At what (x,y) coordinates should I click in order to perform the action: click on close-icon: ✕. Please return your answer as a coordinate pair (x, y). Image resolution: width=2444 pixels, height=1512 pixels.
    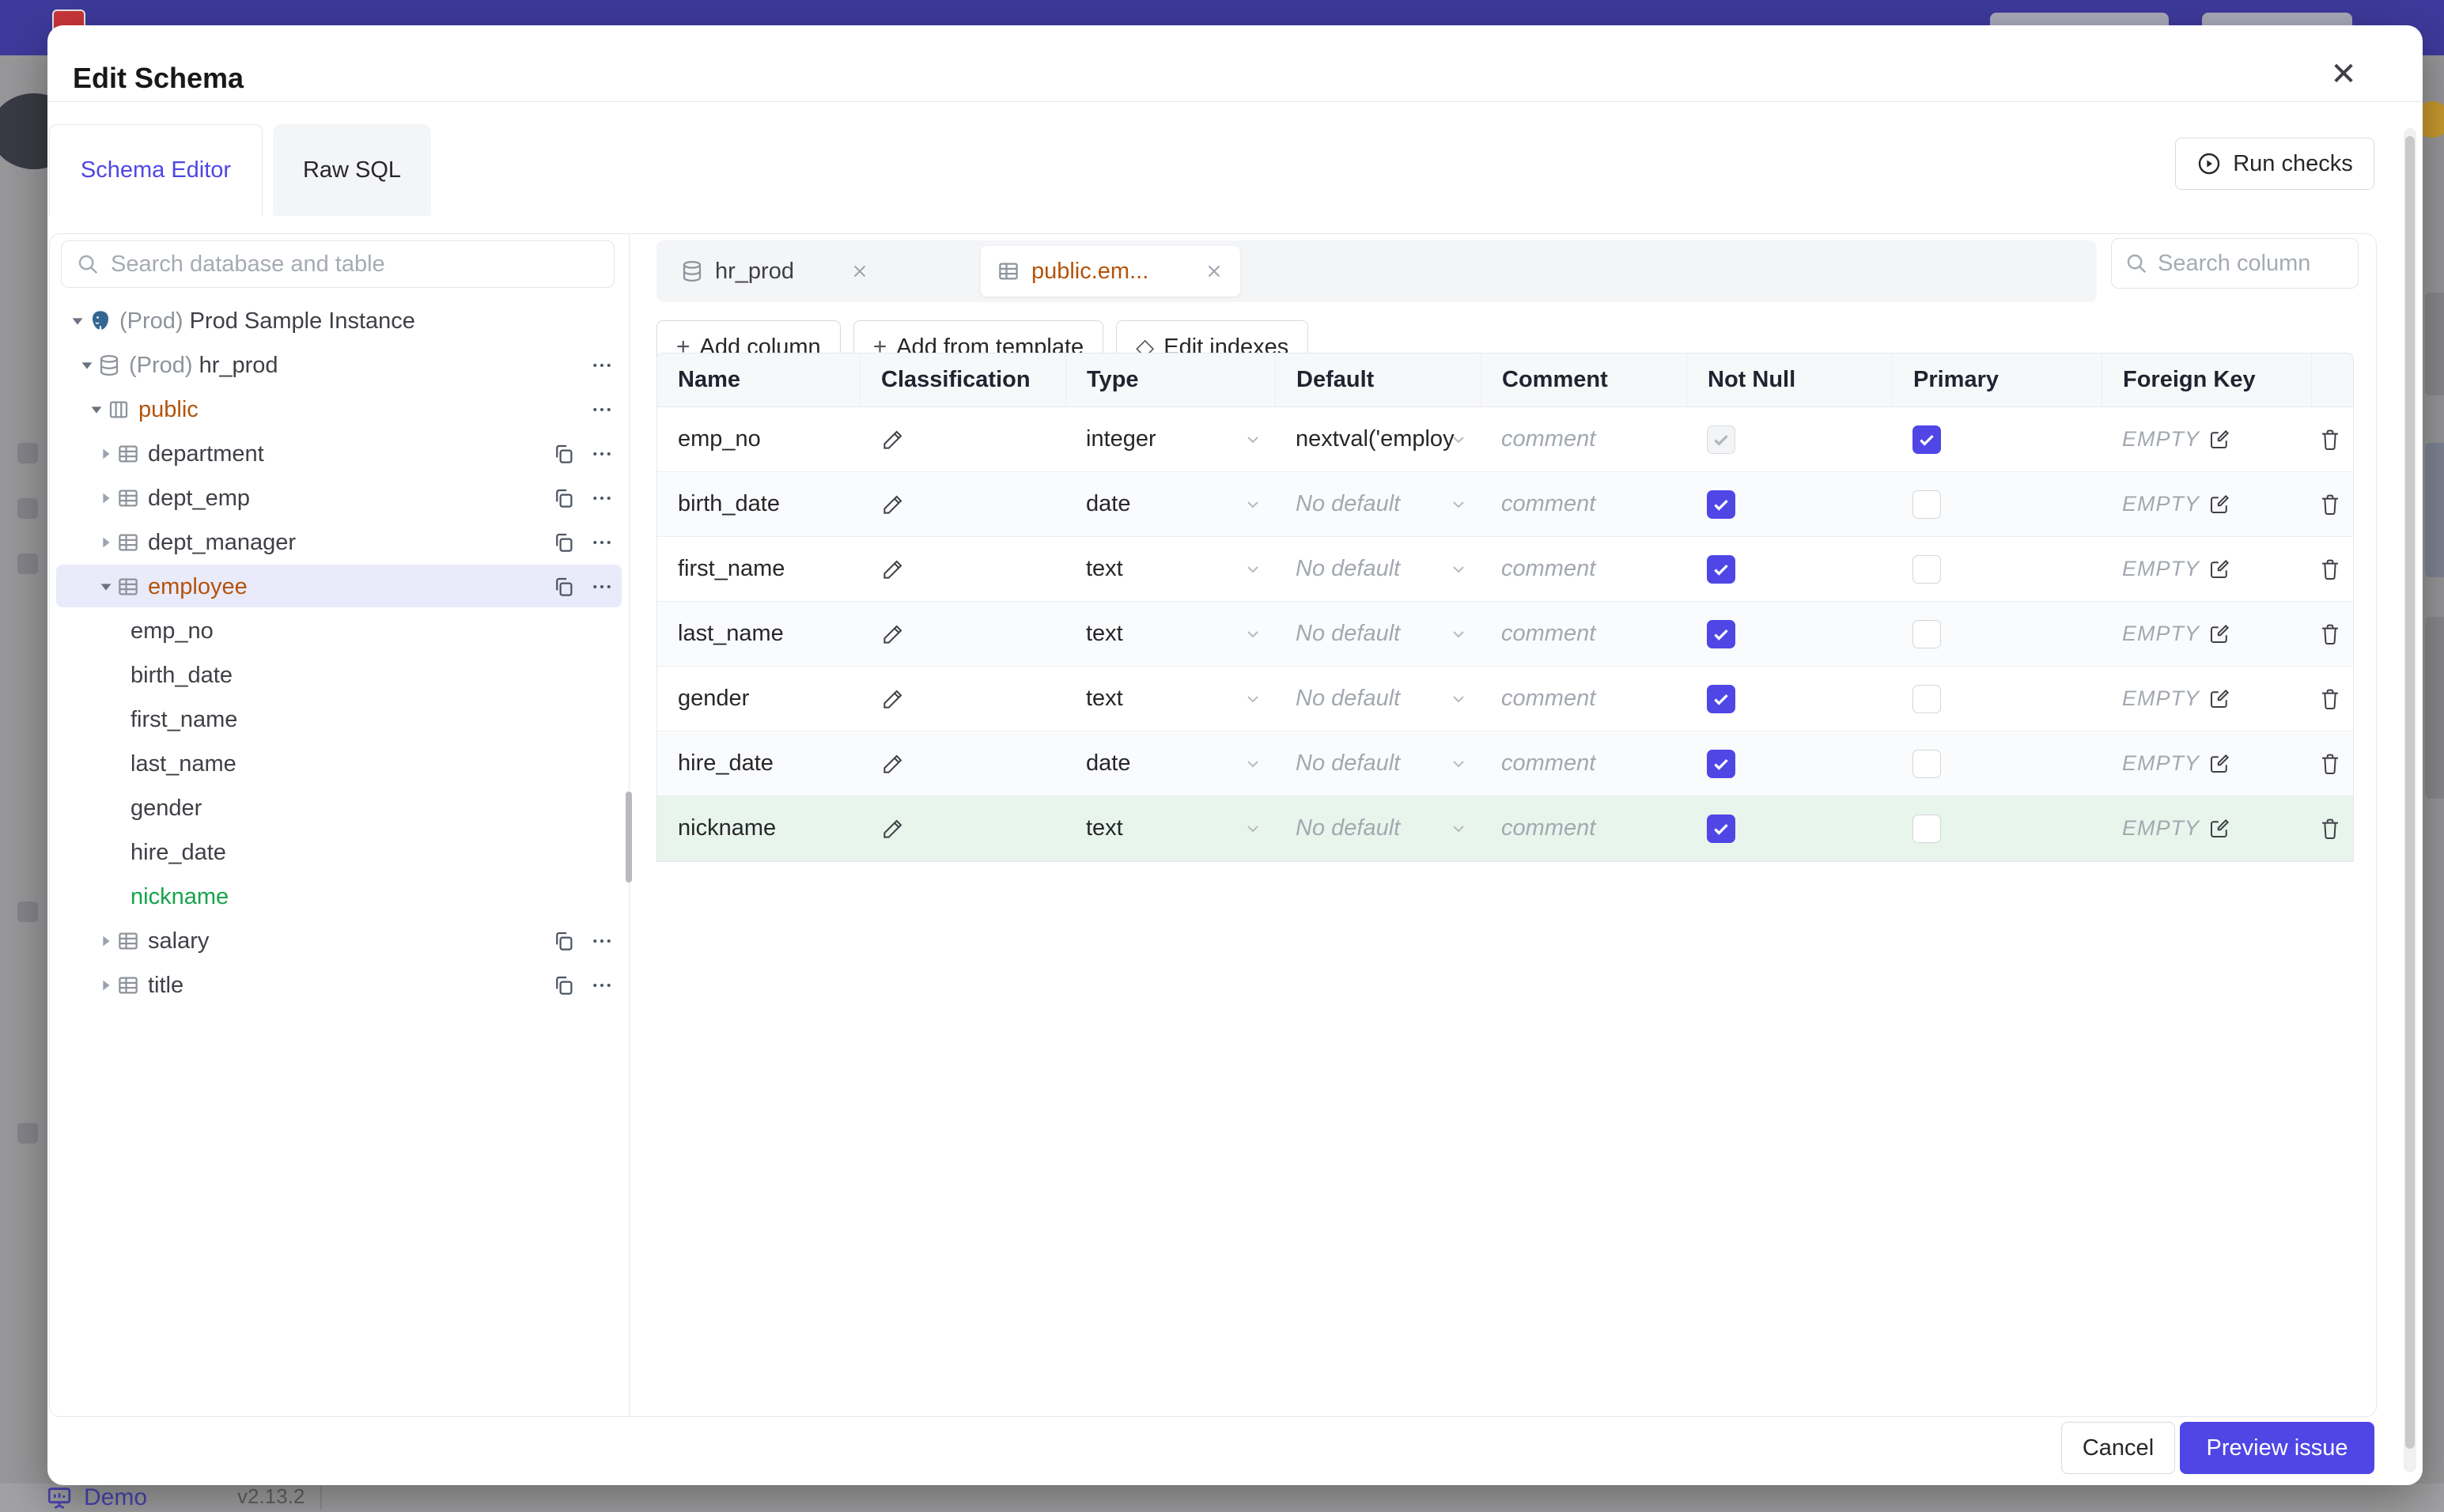
    Looking at the image, I should click on (2343, 75).